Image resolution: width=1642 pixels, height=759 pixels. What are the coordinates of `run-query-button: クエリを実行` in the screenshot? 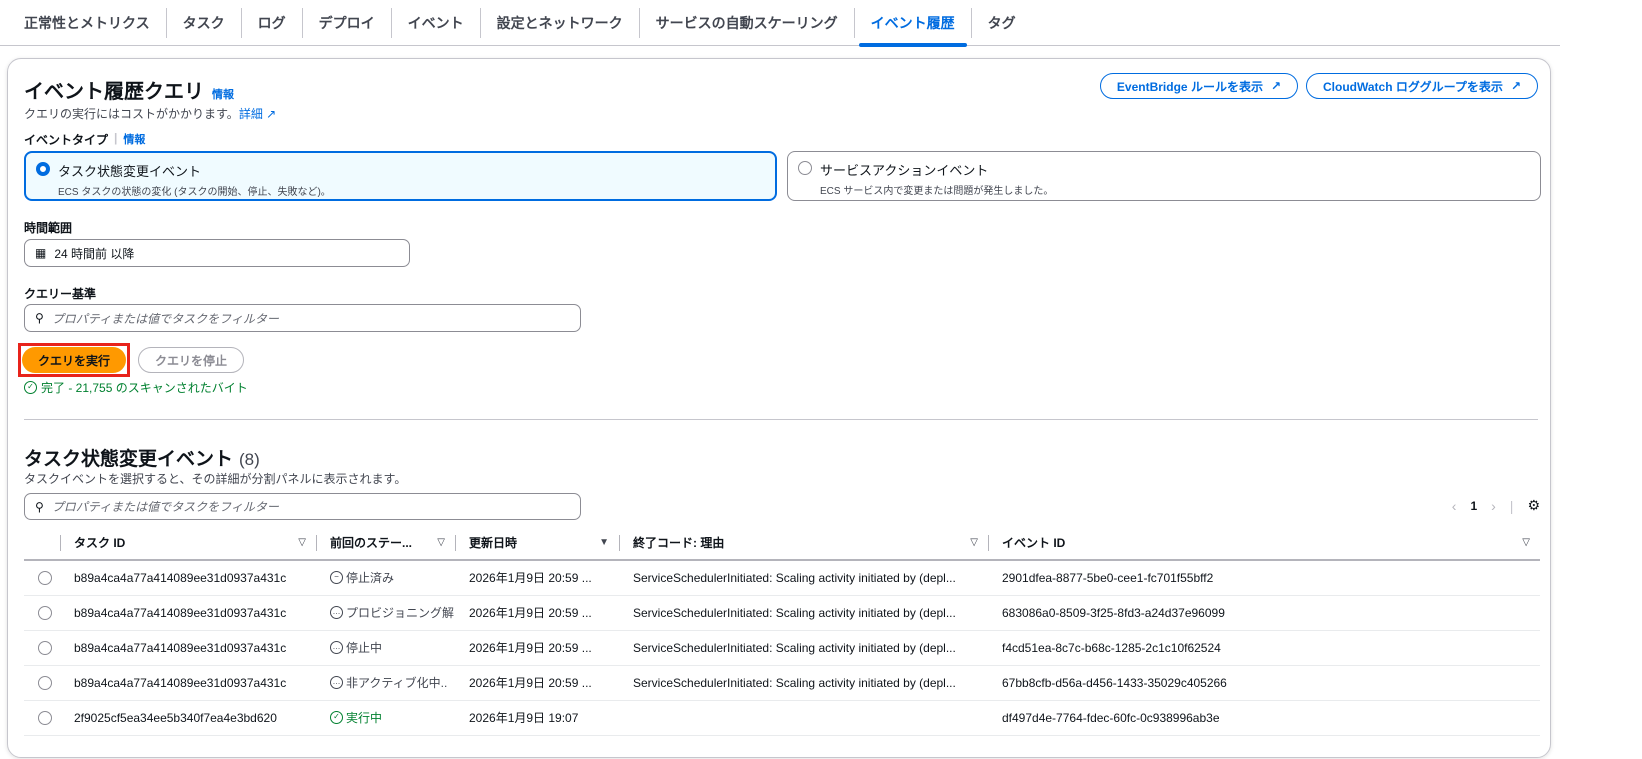 It's located at (74, 360).